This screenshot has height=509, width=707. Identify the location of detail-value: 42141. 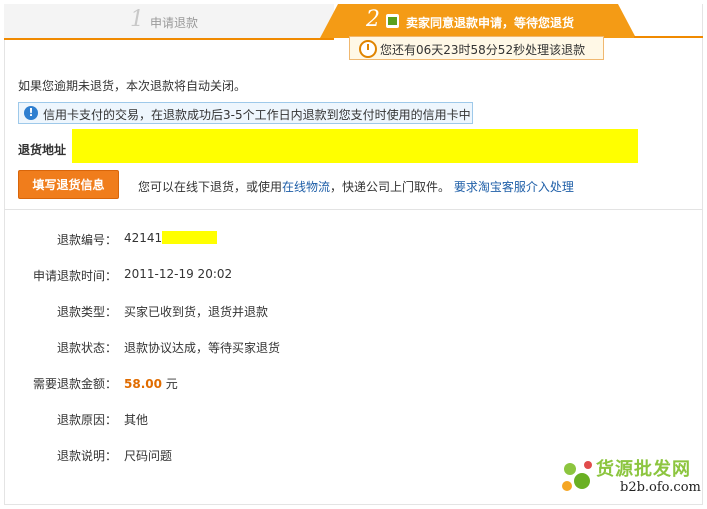
(143, 238).